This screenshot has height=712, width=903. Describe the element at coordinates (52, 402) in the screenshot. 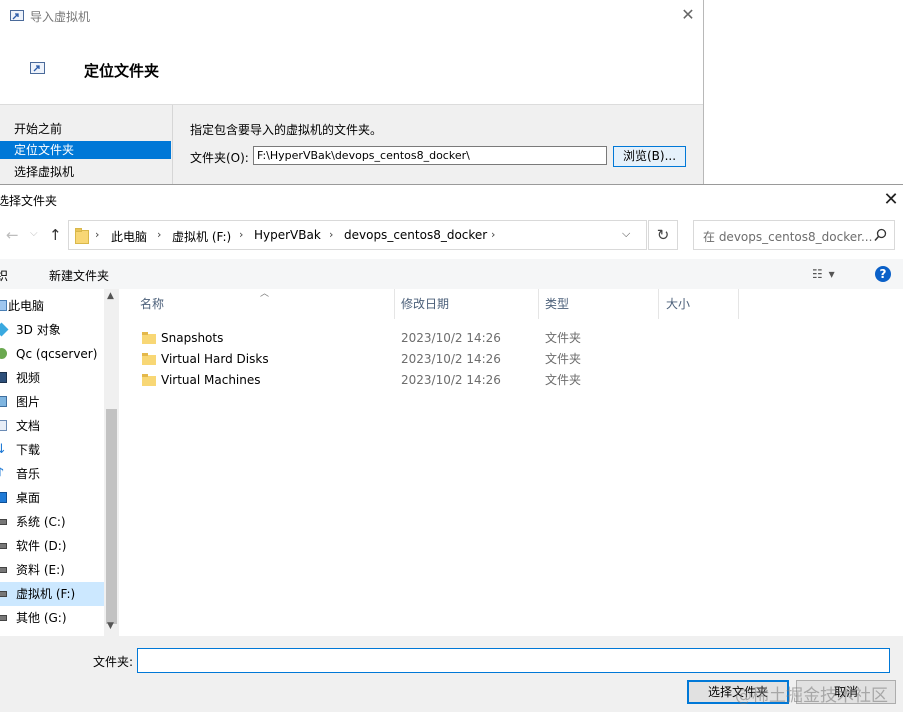

I see `nav-item-pictures: 图片` at that location.